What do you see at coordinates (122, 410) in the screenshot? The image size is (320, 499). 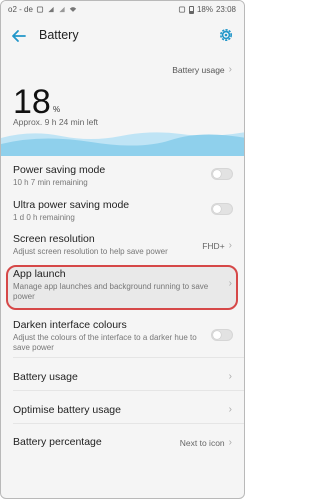 I see `optimise-battery-row: Optimise battery usage ›` at bounding box center [122, 410].